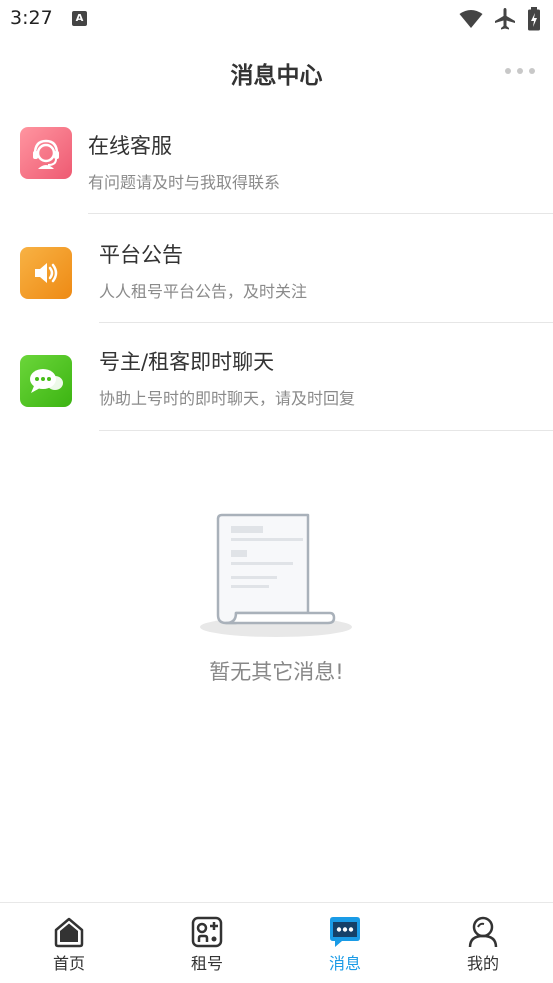 The width and height of the screenshot is (553, 983). Describe the element at coordinates (482, 963) in the screenshot. I see `tab-label: 我的` at that location.